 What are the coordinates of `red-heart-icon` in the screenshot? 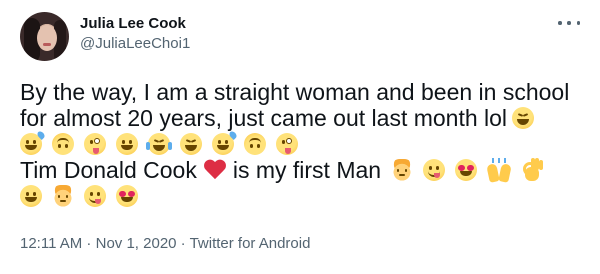 It's located at (215, 170).